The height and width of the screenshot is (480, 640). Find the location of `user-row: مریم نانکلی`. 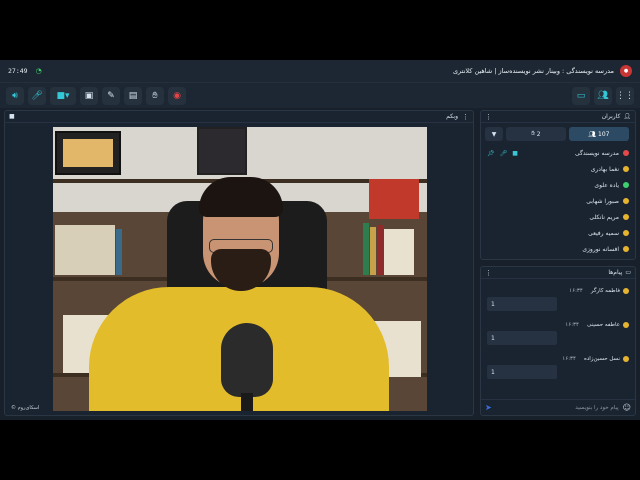

user-row: مریم نانکلی is located at coordinates (558, 217).